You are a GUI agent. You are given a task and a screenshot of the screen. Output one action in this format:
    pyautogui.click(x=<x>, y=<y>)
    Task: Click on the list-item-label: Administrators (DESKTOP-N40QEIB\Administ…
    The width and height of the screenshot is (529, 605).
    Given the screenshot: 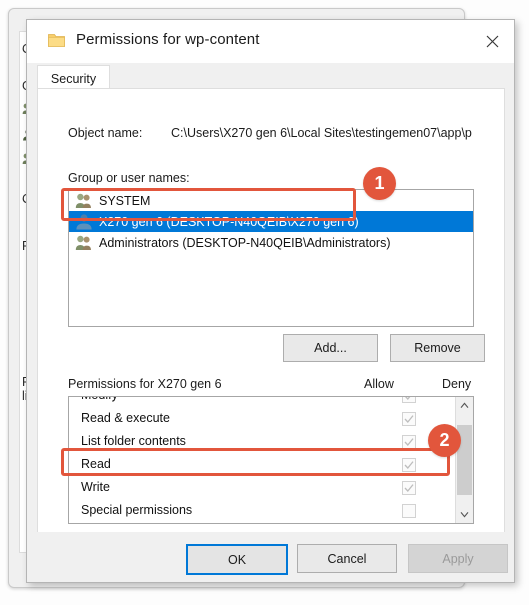 What is the action you would take?
    pyautogui.click(x=245, y=242)
    